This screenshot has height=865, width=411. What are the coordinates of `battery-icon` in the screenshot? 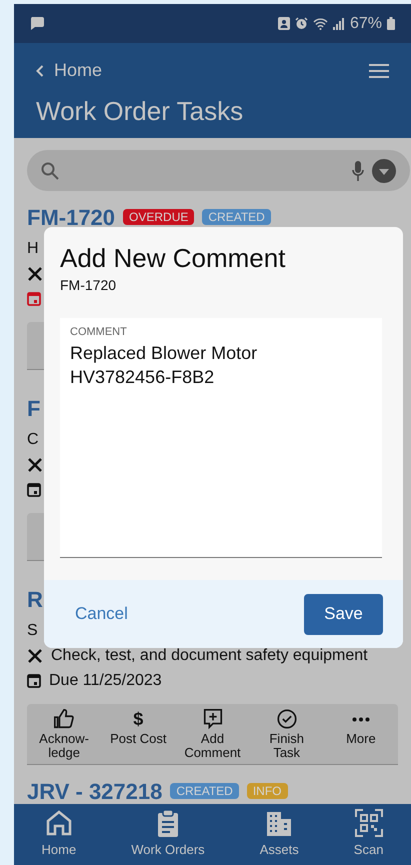 It's located at (391, 23).